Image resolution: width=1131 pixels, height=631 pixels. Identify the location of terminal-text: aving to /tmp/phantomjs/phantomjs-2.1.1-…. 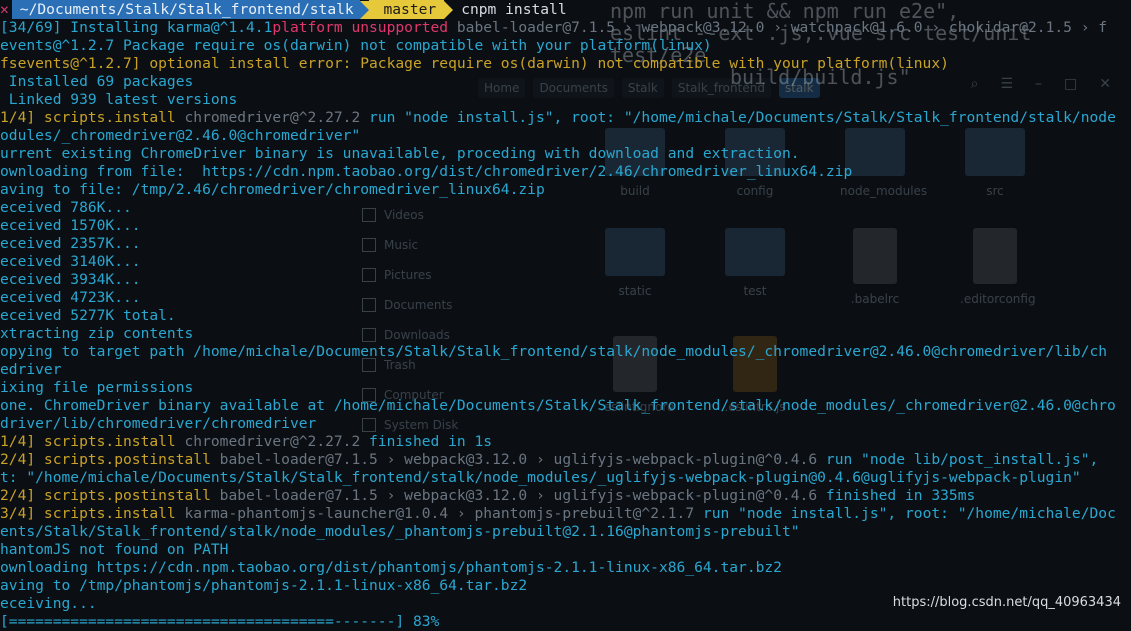
(264, 585).